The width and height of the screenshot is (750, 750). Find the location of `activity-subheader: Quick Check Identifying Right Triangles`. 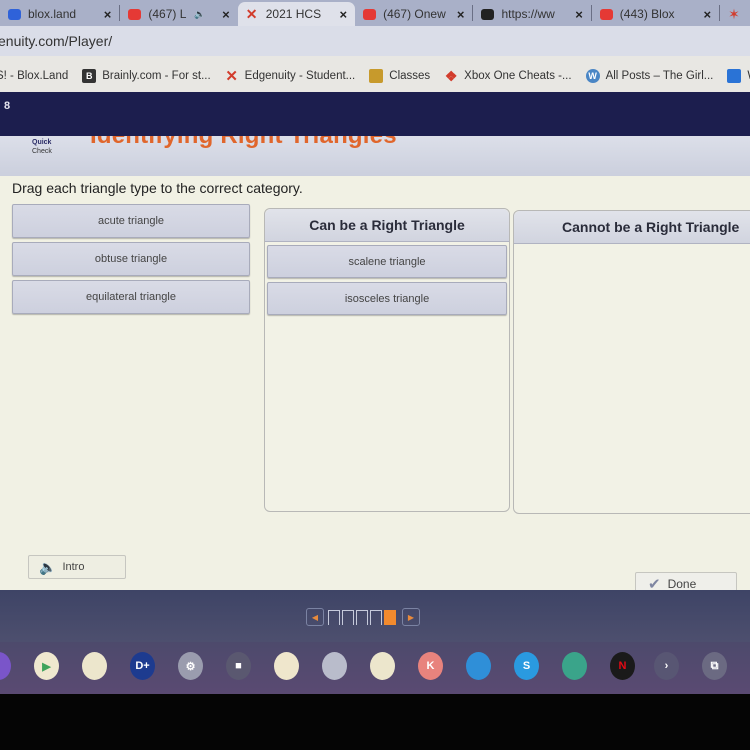

activity-subheader: Quick Check Identifying Right Triangles is located at coordinates (375, 156).